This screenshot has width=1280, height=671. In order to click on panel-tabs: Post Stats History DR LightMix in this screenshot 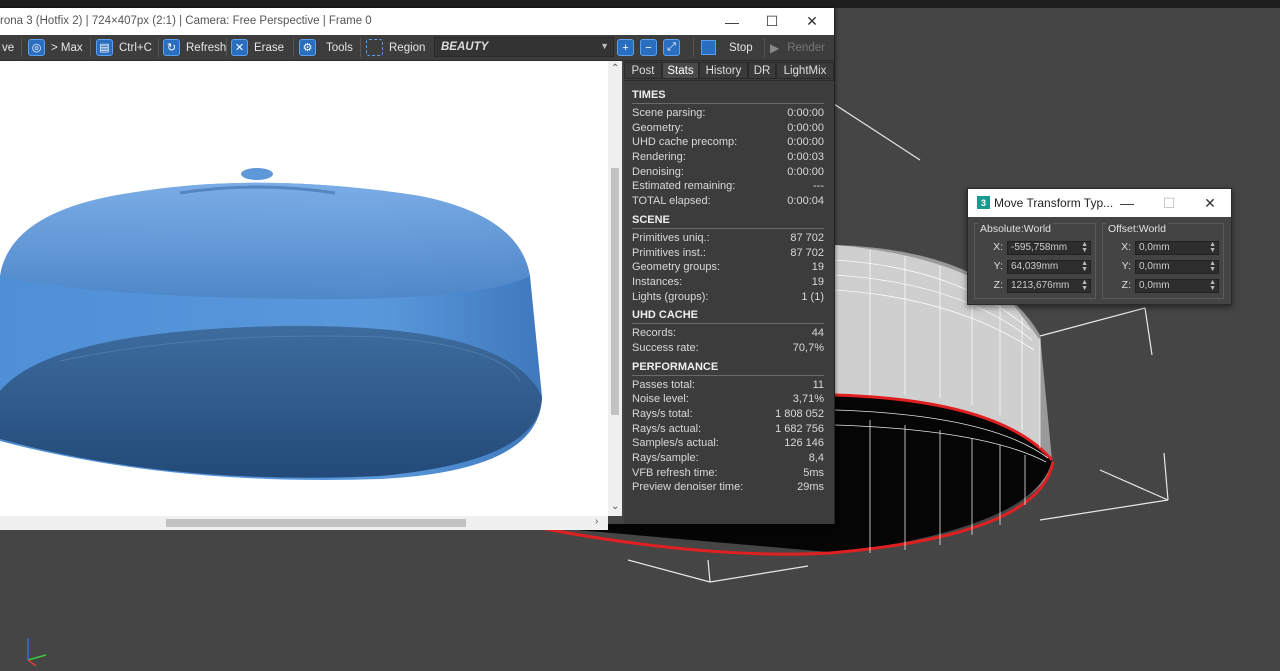, I will do `click(729, 71)`.